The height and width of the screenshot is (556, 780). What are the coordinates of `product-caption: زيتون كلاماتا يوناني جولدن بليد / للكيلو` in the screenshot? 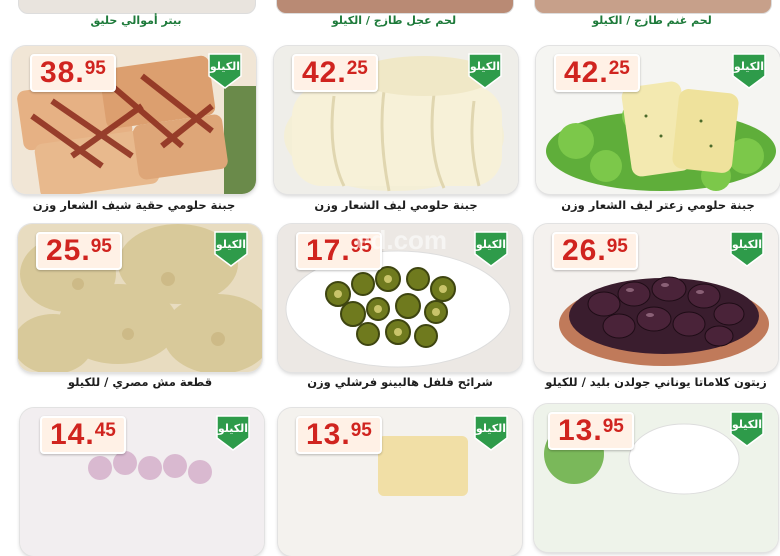 It's located at (656, 382).